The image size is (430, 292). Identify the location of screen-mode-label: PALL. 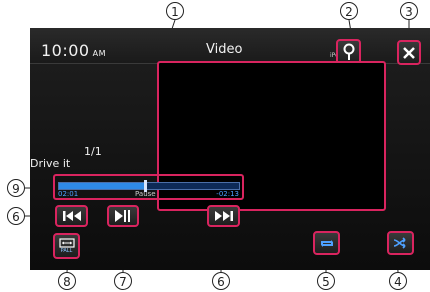
(66, 251).